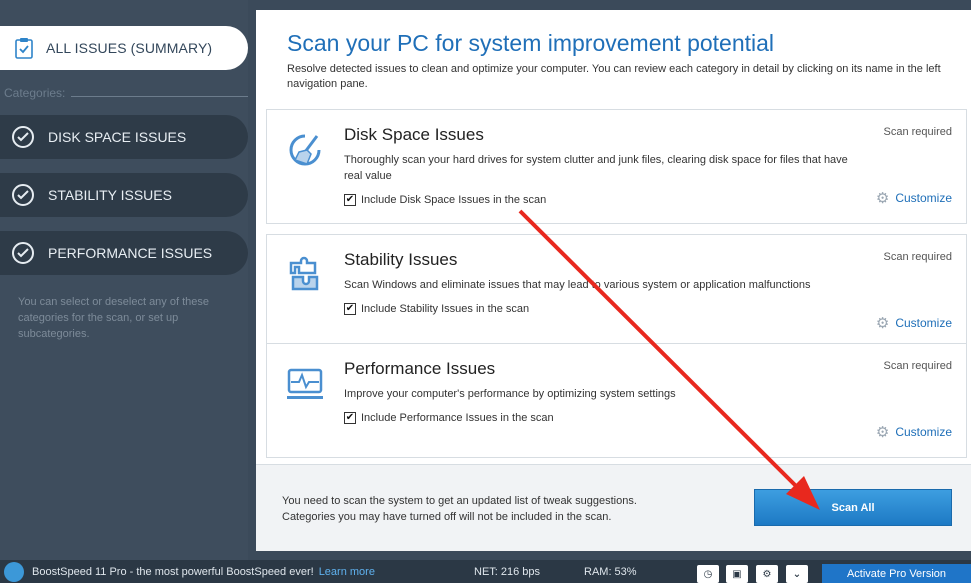 The height and width of the screenshot is (583, 971). I want to click on include-stability-checkbox: ✔ Include Stability Issues in the scan, so click(436, 309).